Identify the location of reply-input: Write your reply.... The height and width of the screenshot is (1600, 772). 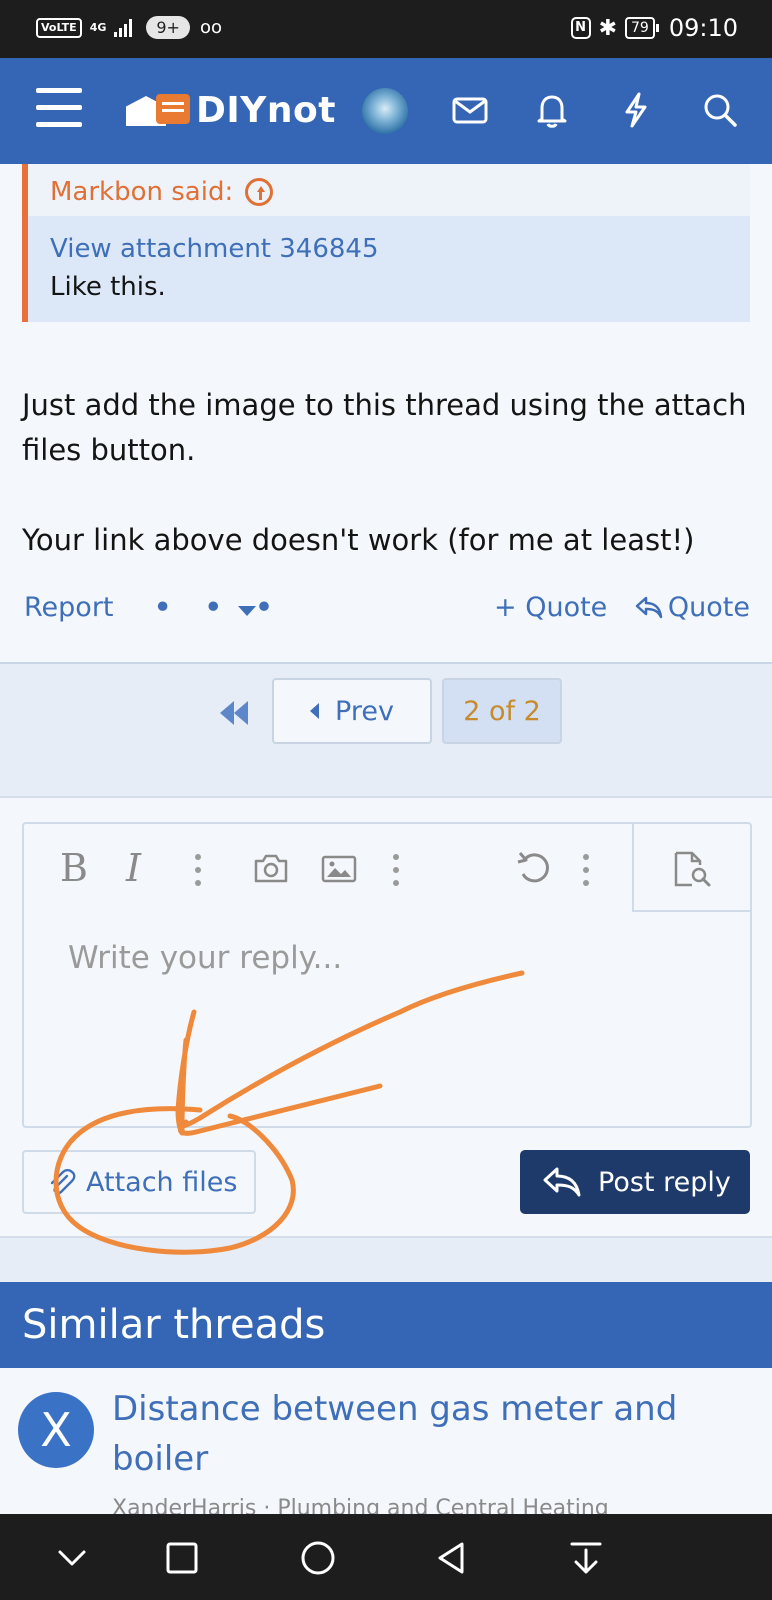
(205, 958).